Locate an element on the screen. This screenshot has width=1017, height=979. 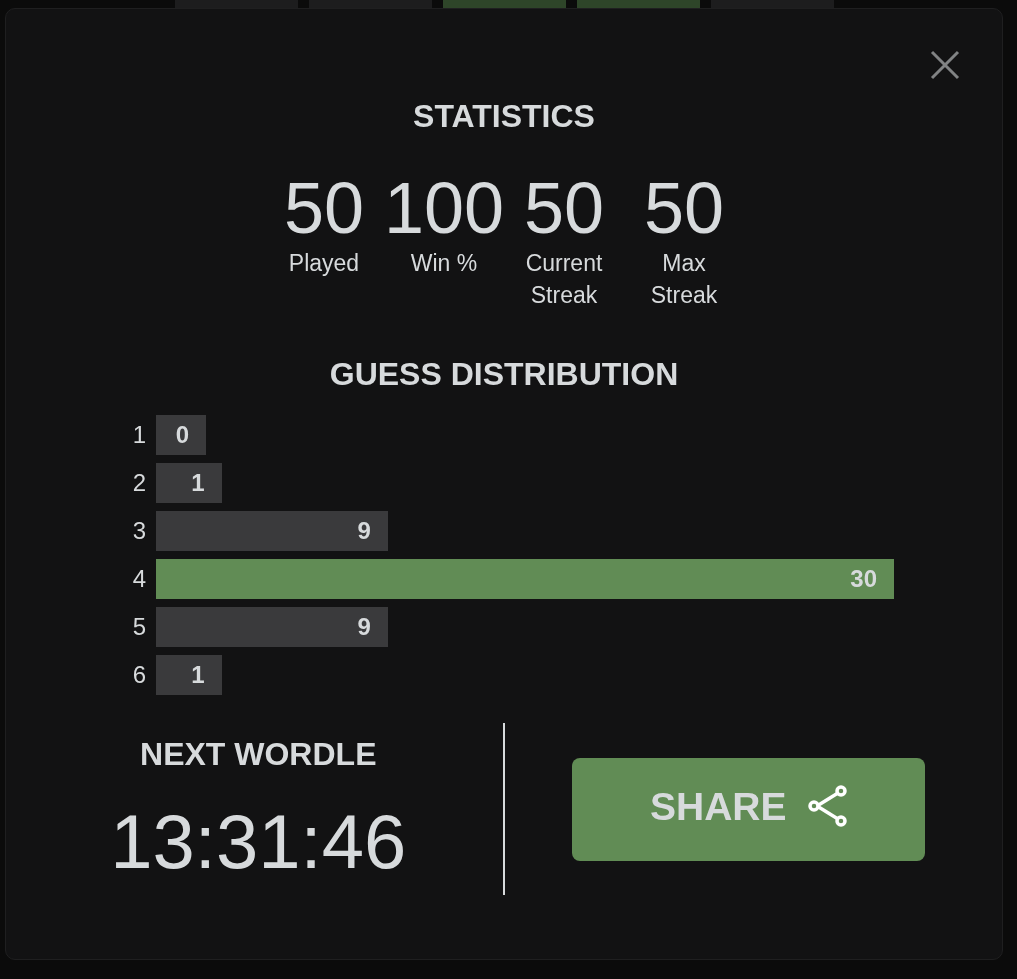
section-title: NEXT WORDLE is located at coordinates (258, 754).